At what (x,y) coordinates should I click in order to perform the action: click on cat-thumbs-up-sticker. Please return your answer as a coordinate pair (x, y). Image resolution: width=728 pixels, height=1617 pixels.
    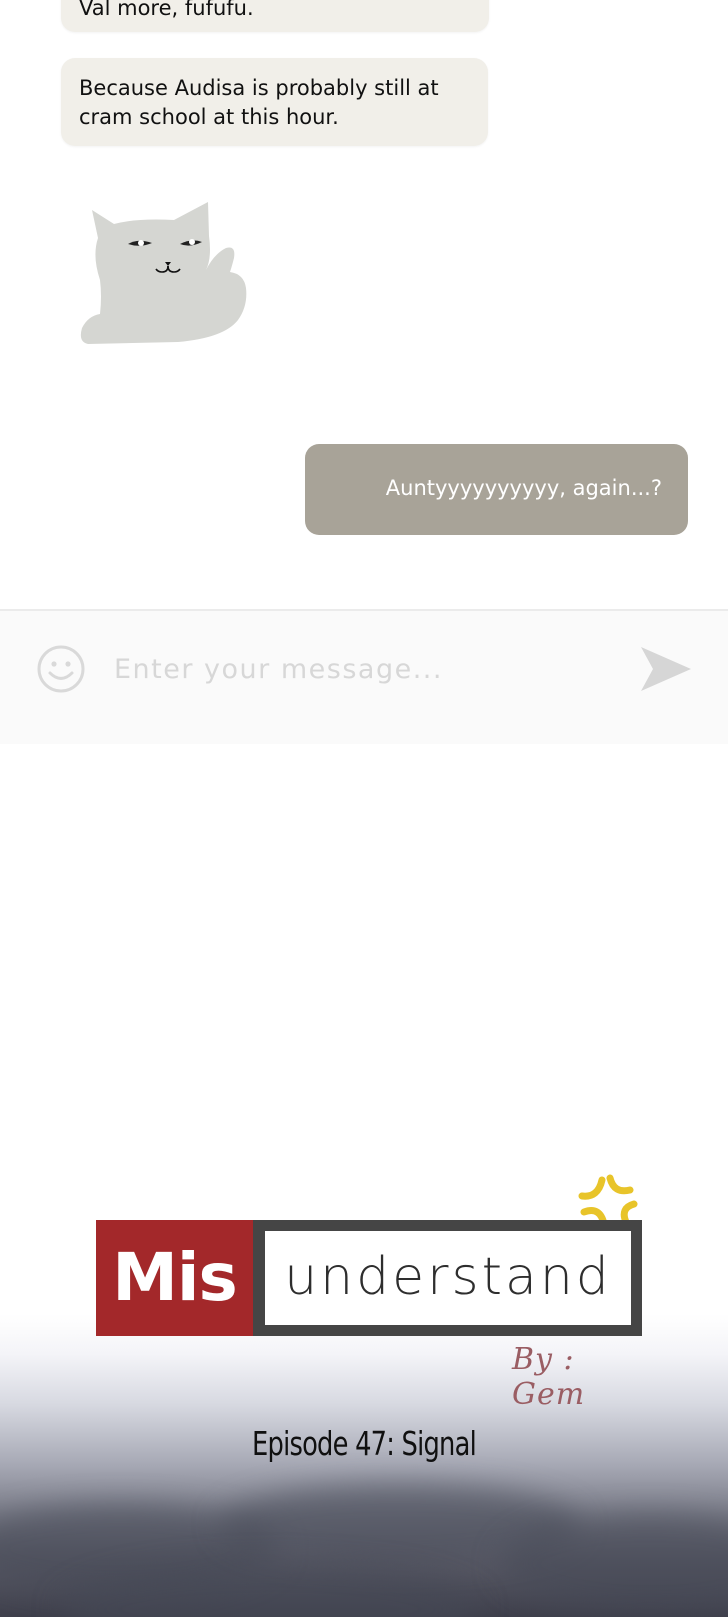
    Looking at the image, I should click on (170, 274).